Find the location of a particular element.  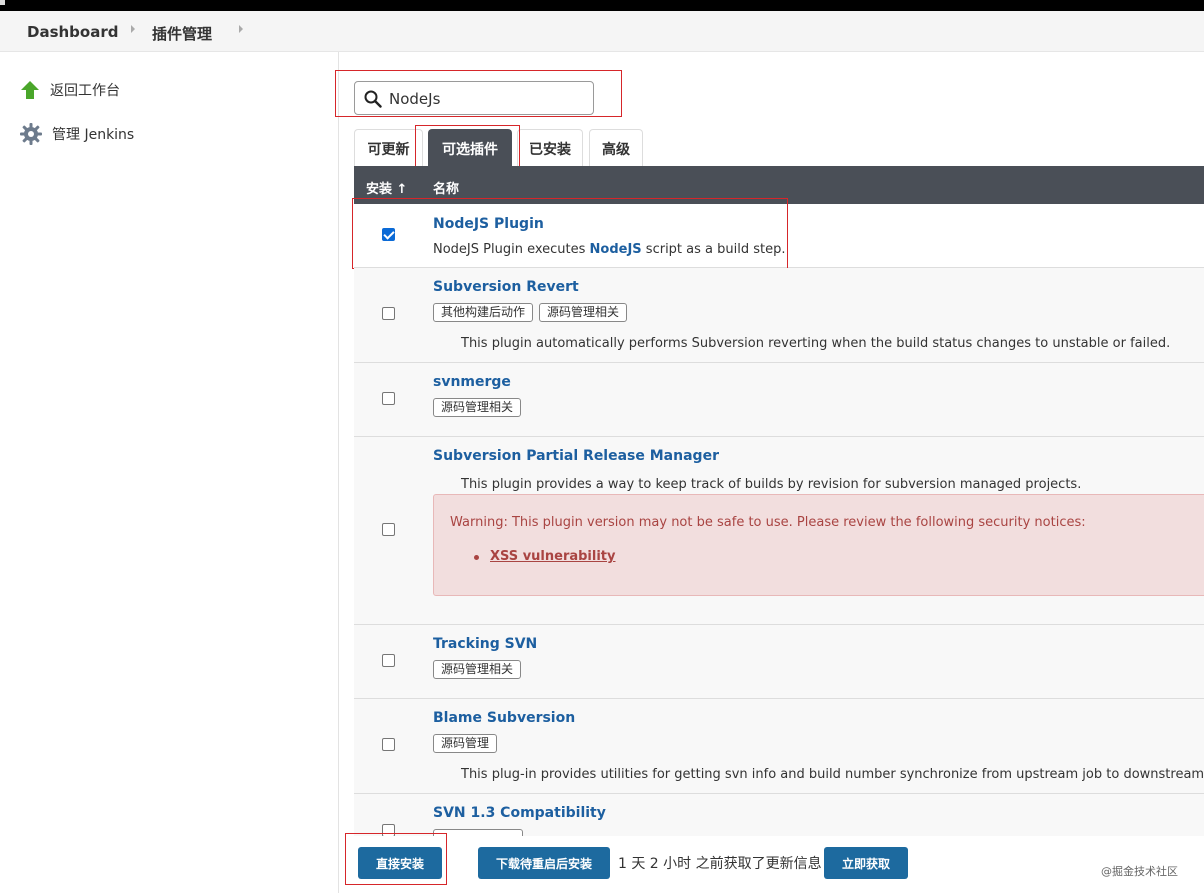

sidebar-item-back-to-dashboard: 返回工作台 is located at coordinates (70, 90).